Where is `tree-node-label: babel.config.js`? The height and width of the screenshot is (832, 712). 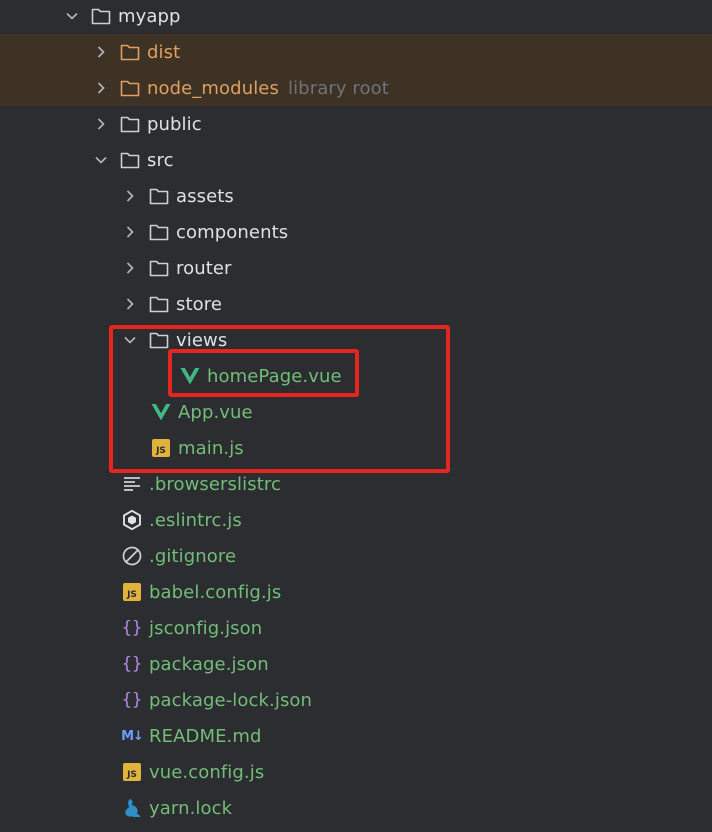
tree-node-label: babel.config.js is located at coordinates (215, 592).